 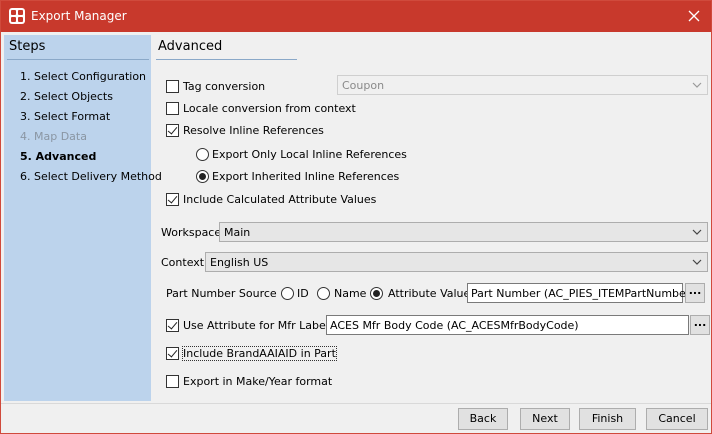 What do you see at coordinates (202, 154) in the screenshot?
I see `export-only-local-radio` at bounding box center [202, 154].